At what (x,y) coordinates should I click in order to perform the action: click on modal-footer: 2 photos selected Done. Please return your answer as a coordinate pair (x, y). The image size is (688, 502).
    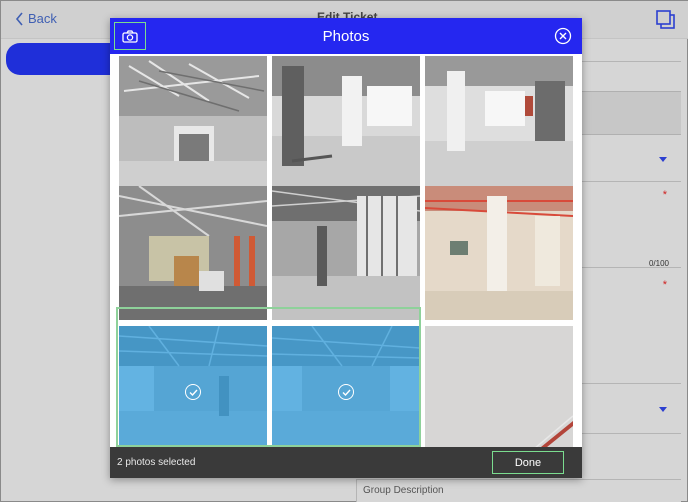
    Looking at the image, I should click on (346, 462).